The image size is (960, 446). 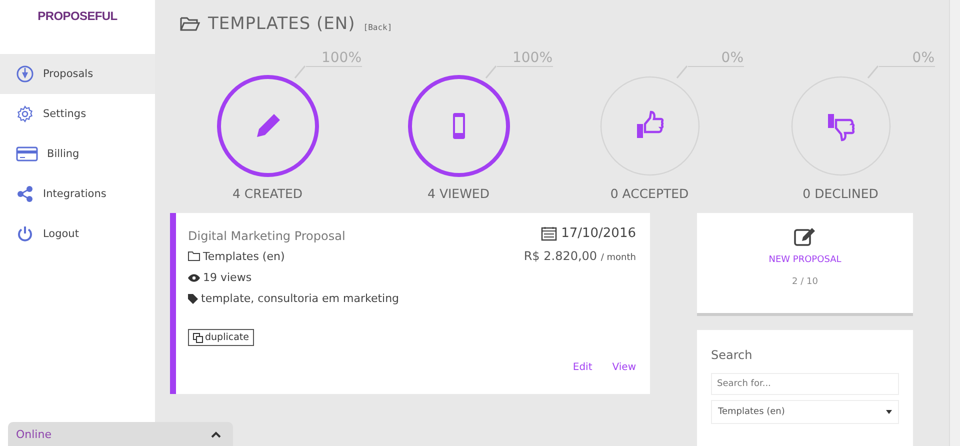 I want to click on back-link: [Back], so click(x=377, y=27).